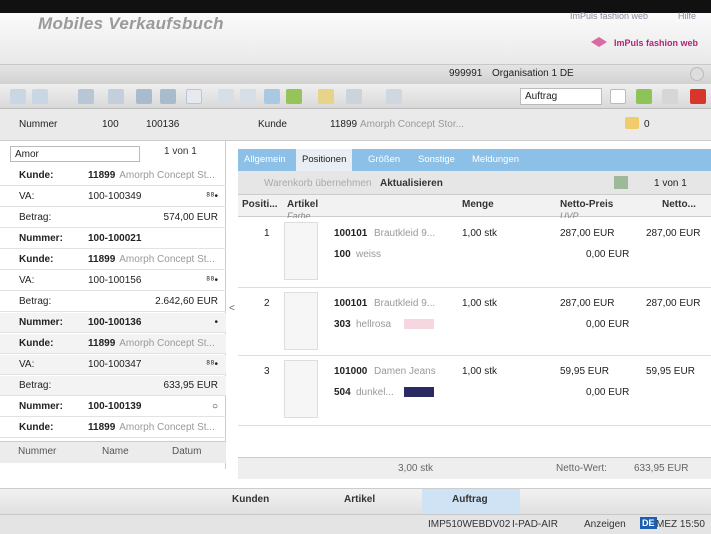 This screenshot has height=534, width=711. I want to click on list-item: Betrag: 633,95 EUR, so click(113, 386).